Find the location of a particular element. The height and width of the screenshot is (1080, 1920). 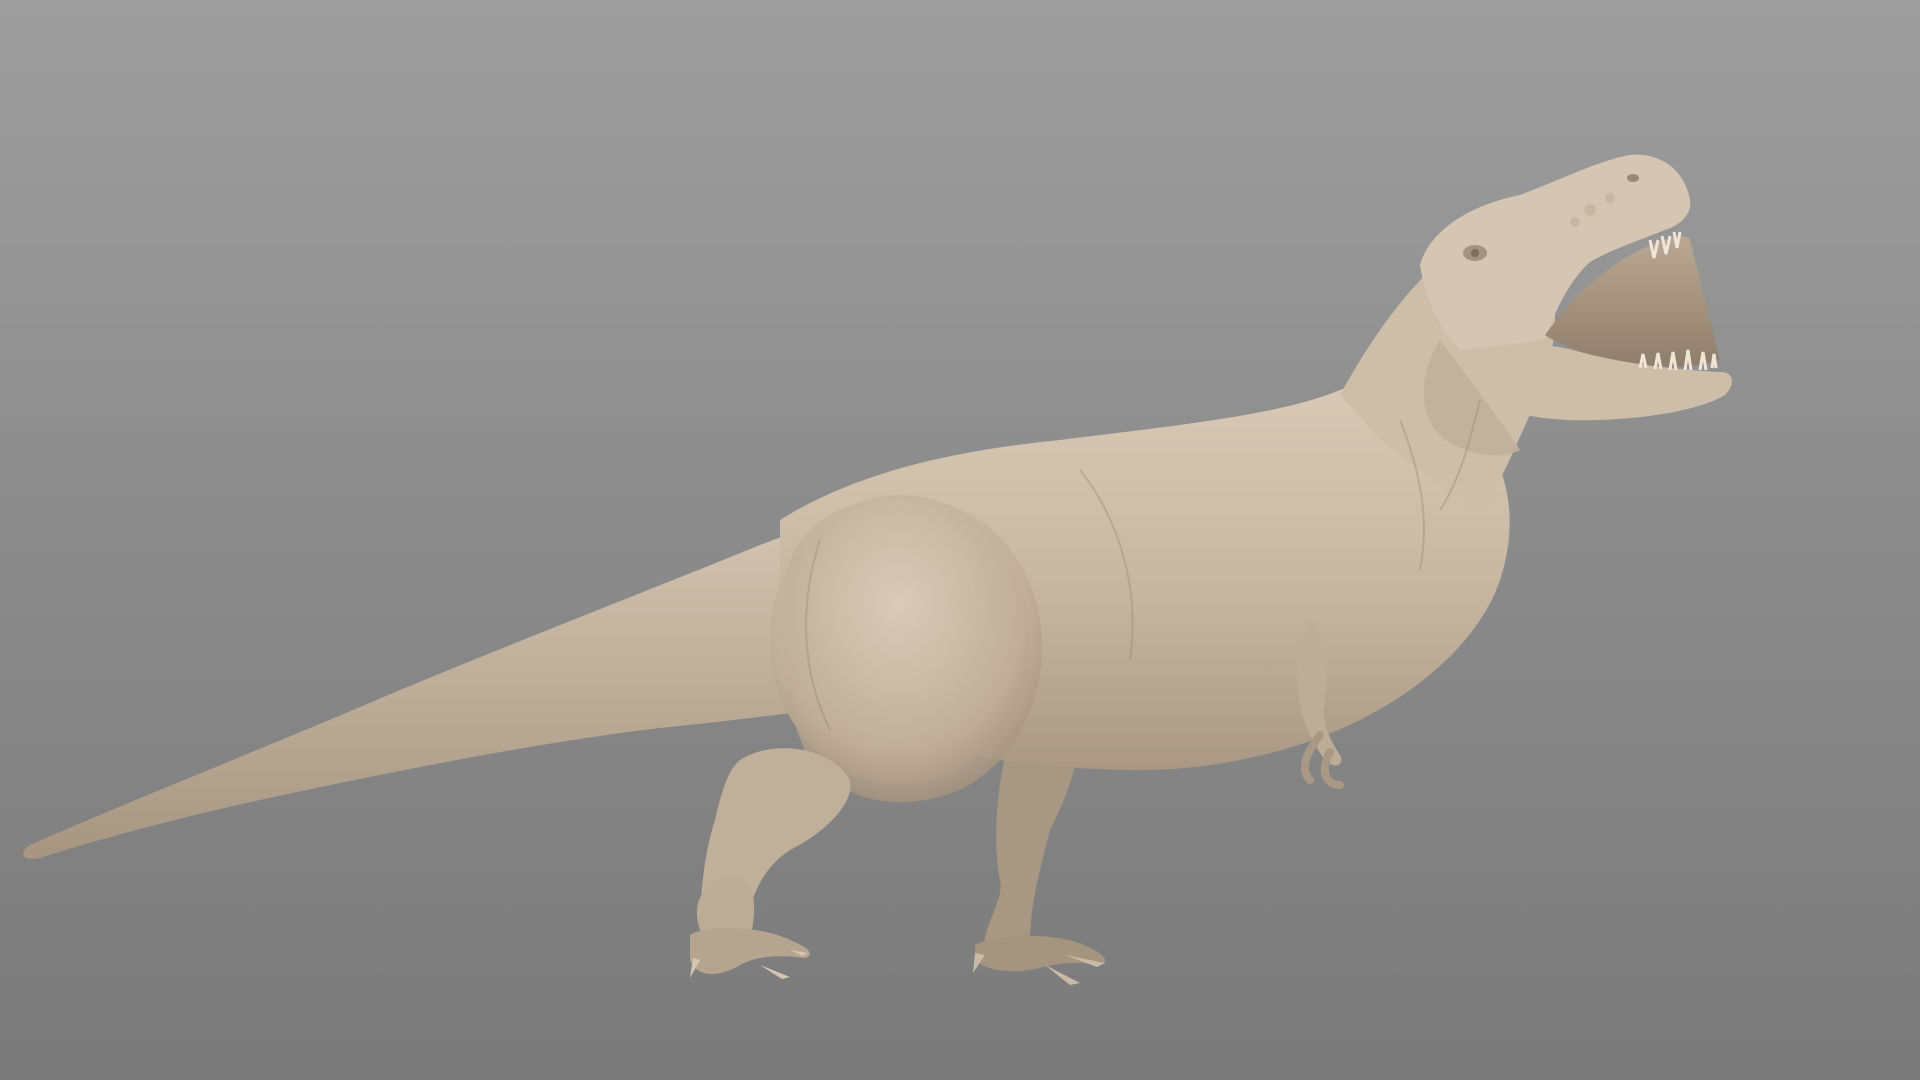

near-leg is located at coordinates (770, 863).